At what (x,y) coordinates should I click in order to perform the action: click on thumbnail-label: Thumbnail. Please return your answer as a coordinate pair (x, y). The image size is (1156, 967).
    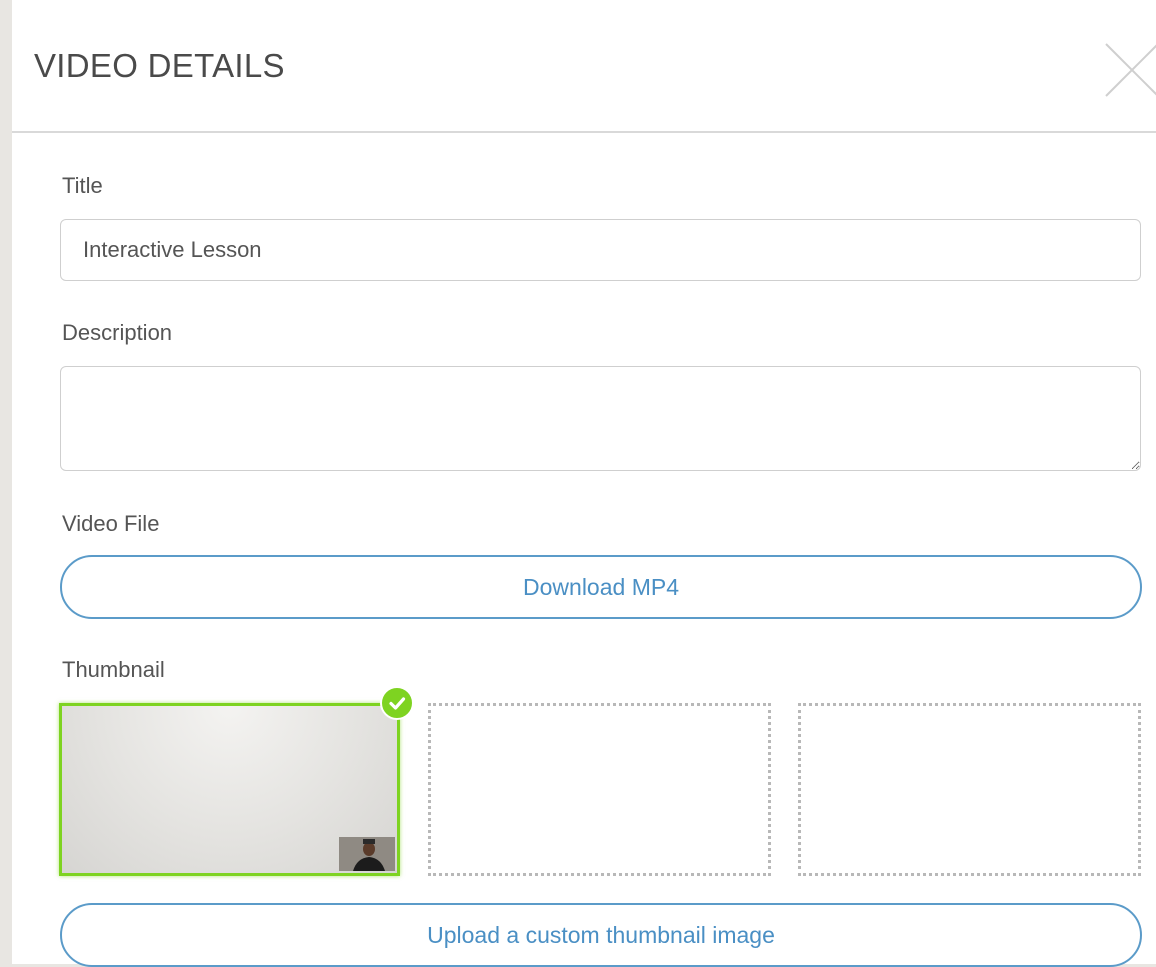
    Looking at the image, I should click on (113, 669).